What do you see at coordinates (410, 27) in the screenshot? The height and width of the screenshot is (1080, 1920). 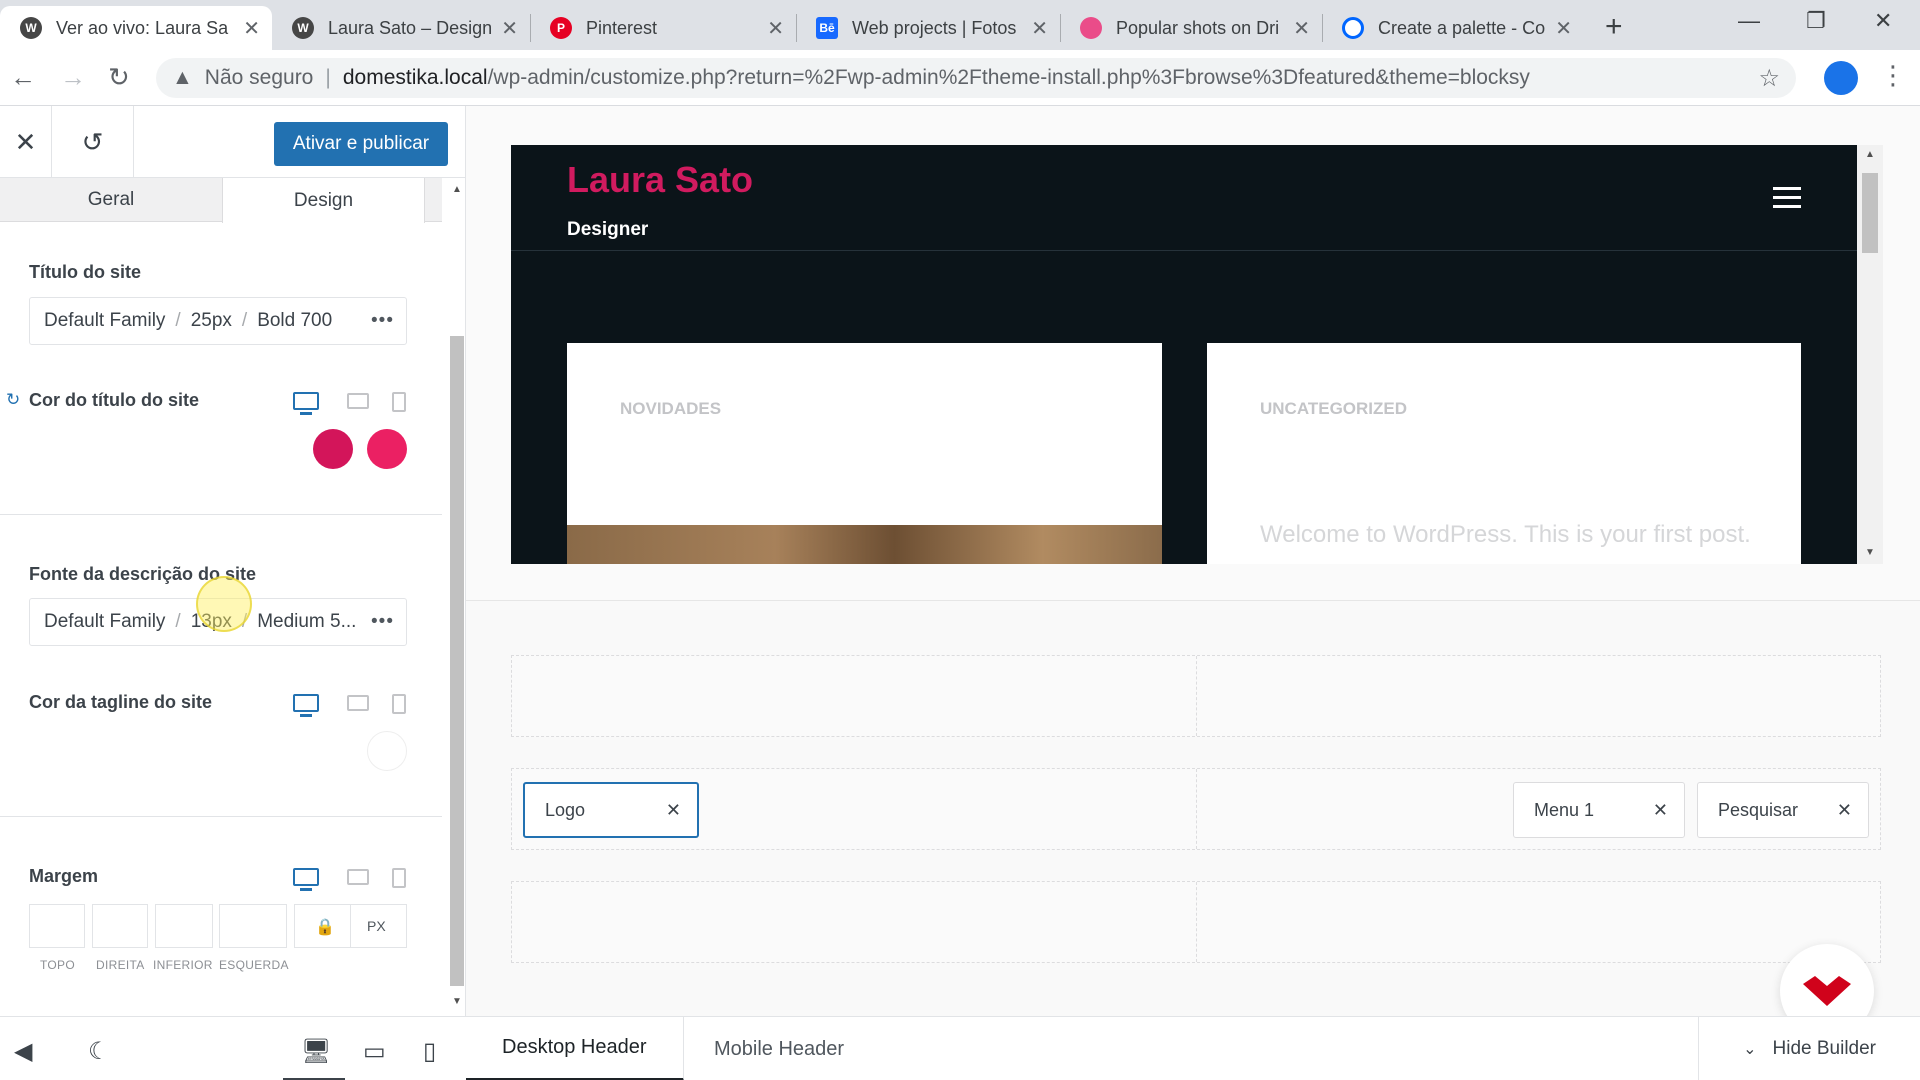 I see `tab-title: Laura Sato – Designe` at bounding box center [410, 27].